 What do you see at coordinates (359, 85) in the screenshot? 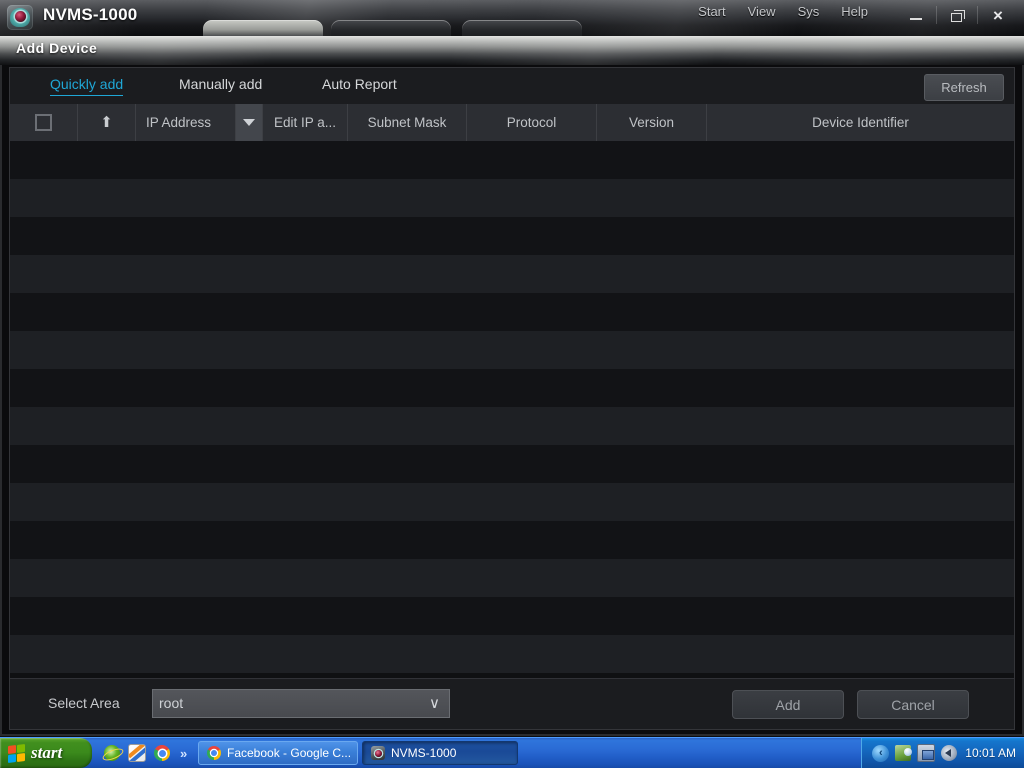
I see `tab-auto-report: Auto Report` at bounding box center [359, 85].